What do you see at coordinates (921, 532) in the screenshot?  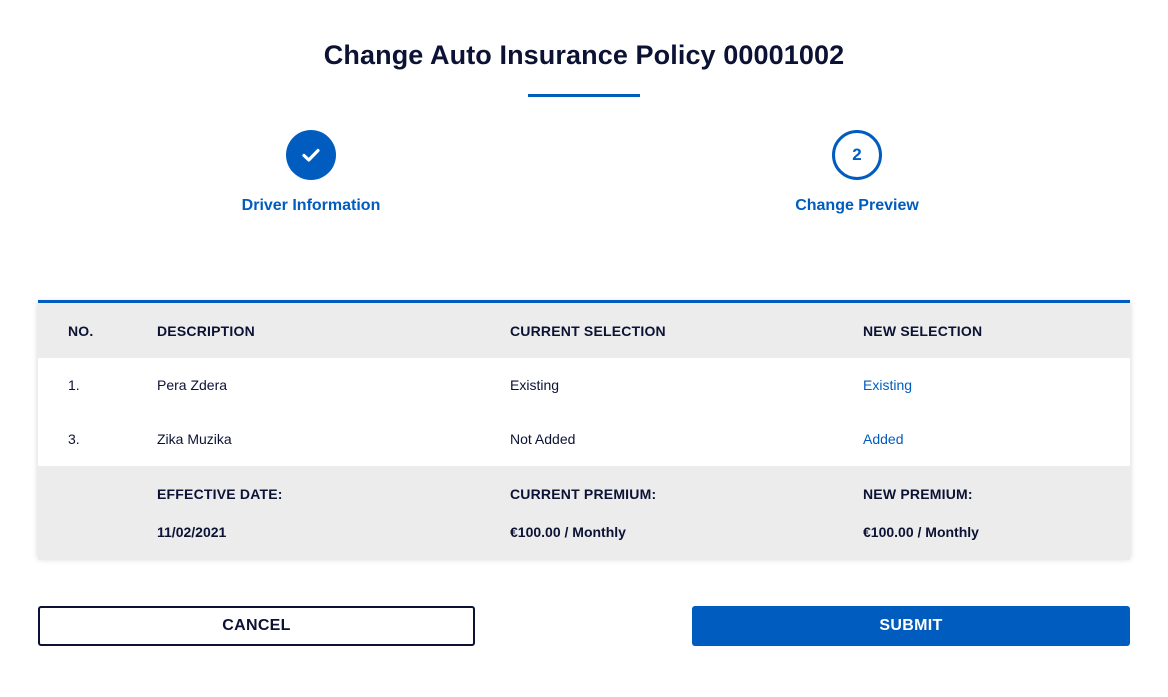 I see `new-premium-value: €100.00 / Monthly` at bounding box center [921, 532].